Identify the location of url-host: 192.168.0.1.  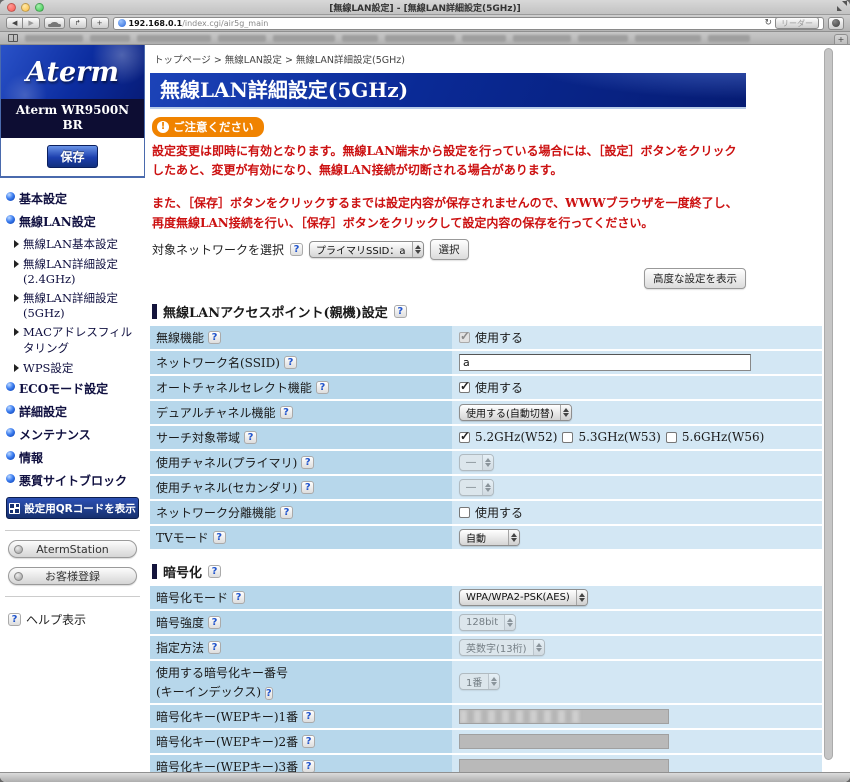
(155, 23).